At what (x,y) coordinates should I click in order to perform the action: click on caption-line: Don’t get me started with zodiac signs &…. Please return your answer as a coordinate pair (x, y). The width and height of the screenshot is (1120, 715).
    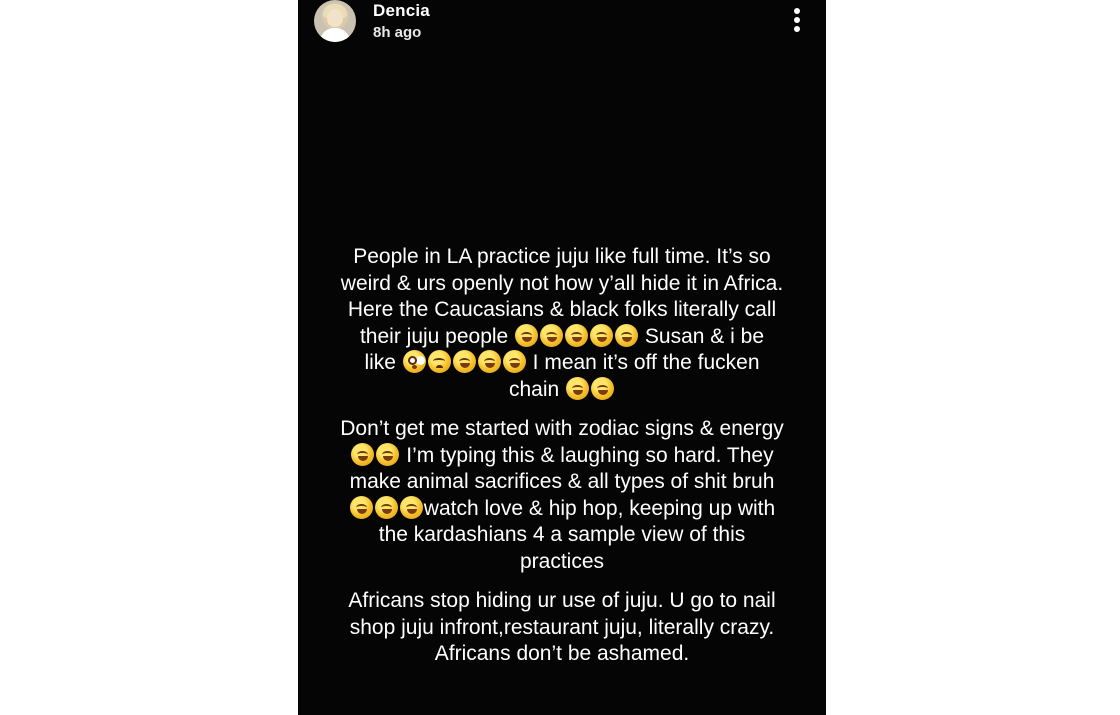
    Looking at the image, I should click on (562, 428).